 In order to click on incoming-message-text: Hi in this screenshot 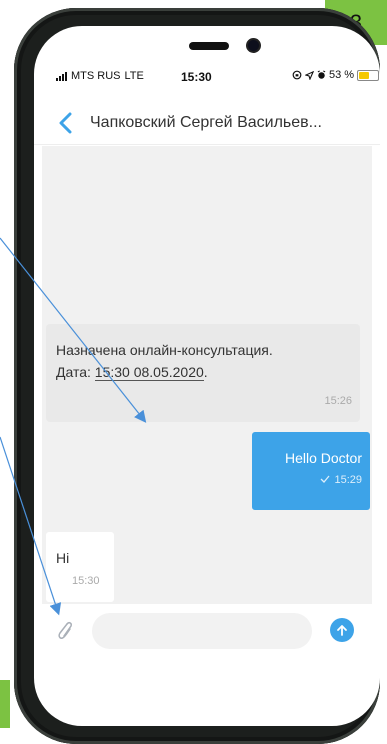, I will do `click(63, 558)`.